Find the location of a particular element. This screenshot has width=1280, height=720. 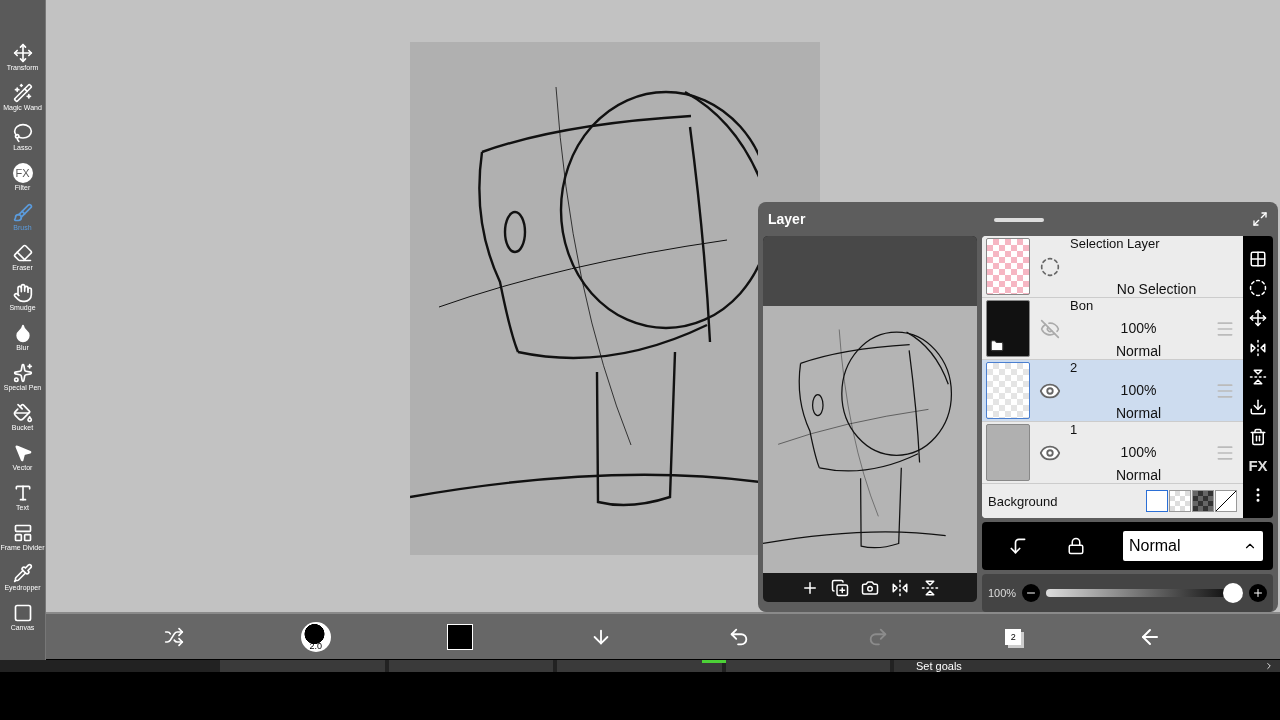

fx-button: FX is located at coordinates (1258, 466).